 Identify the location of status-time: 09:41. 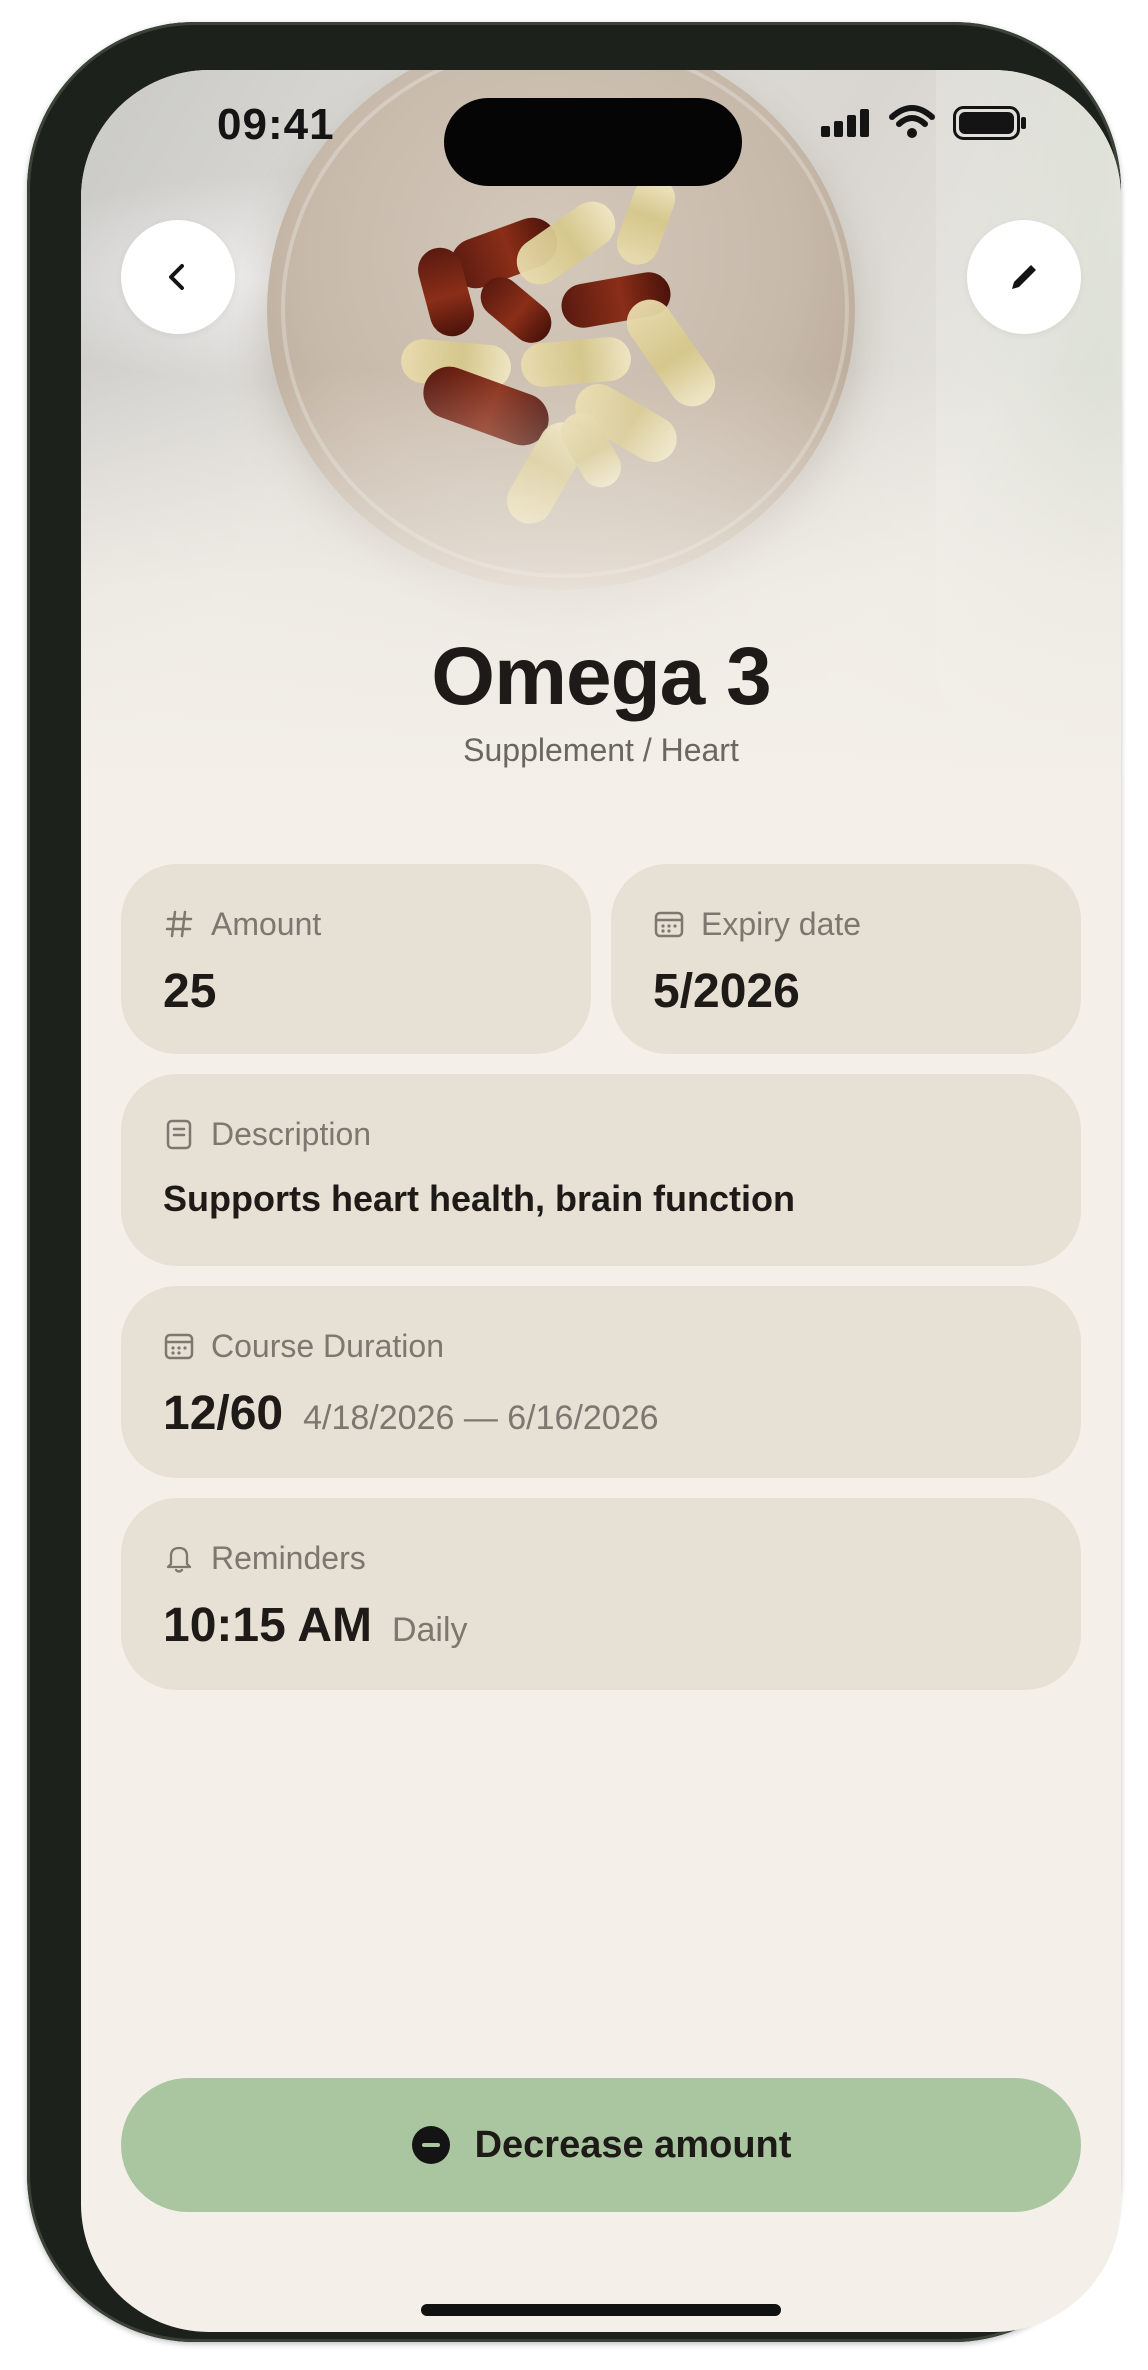
(276, 124).